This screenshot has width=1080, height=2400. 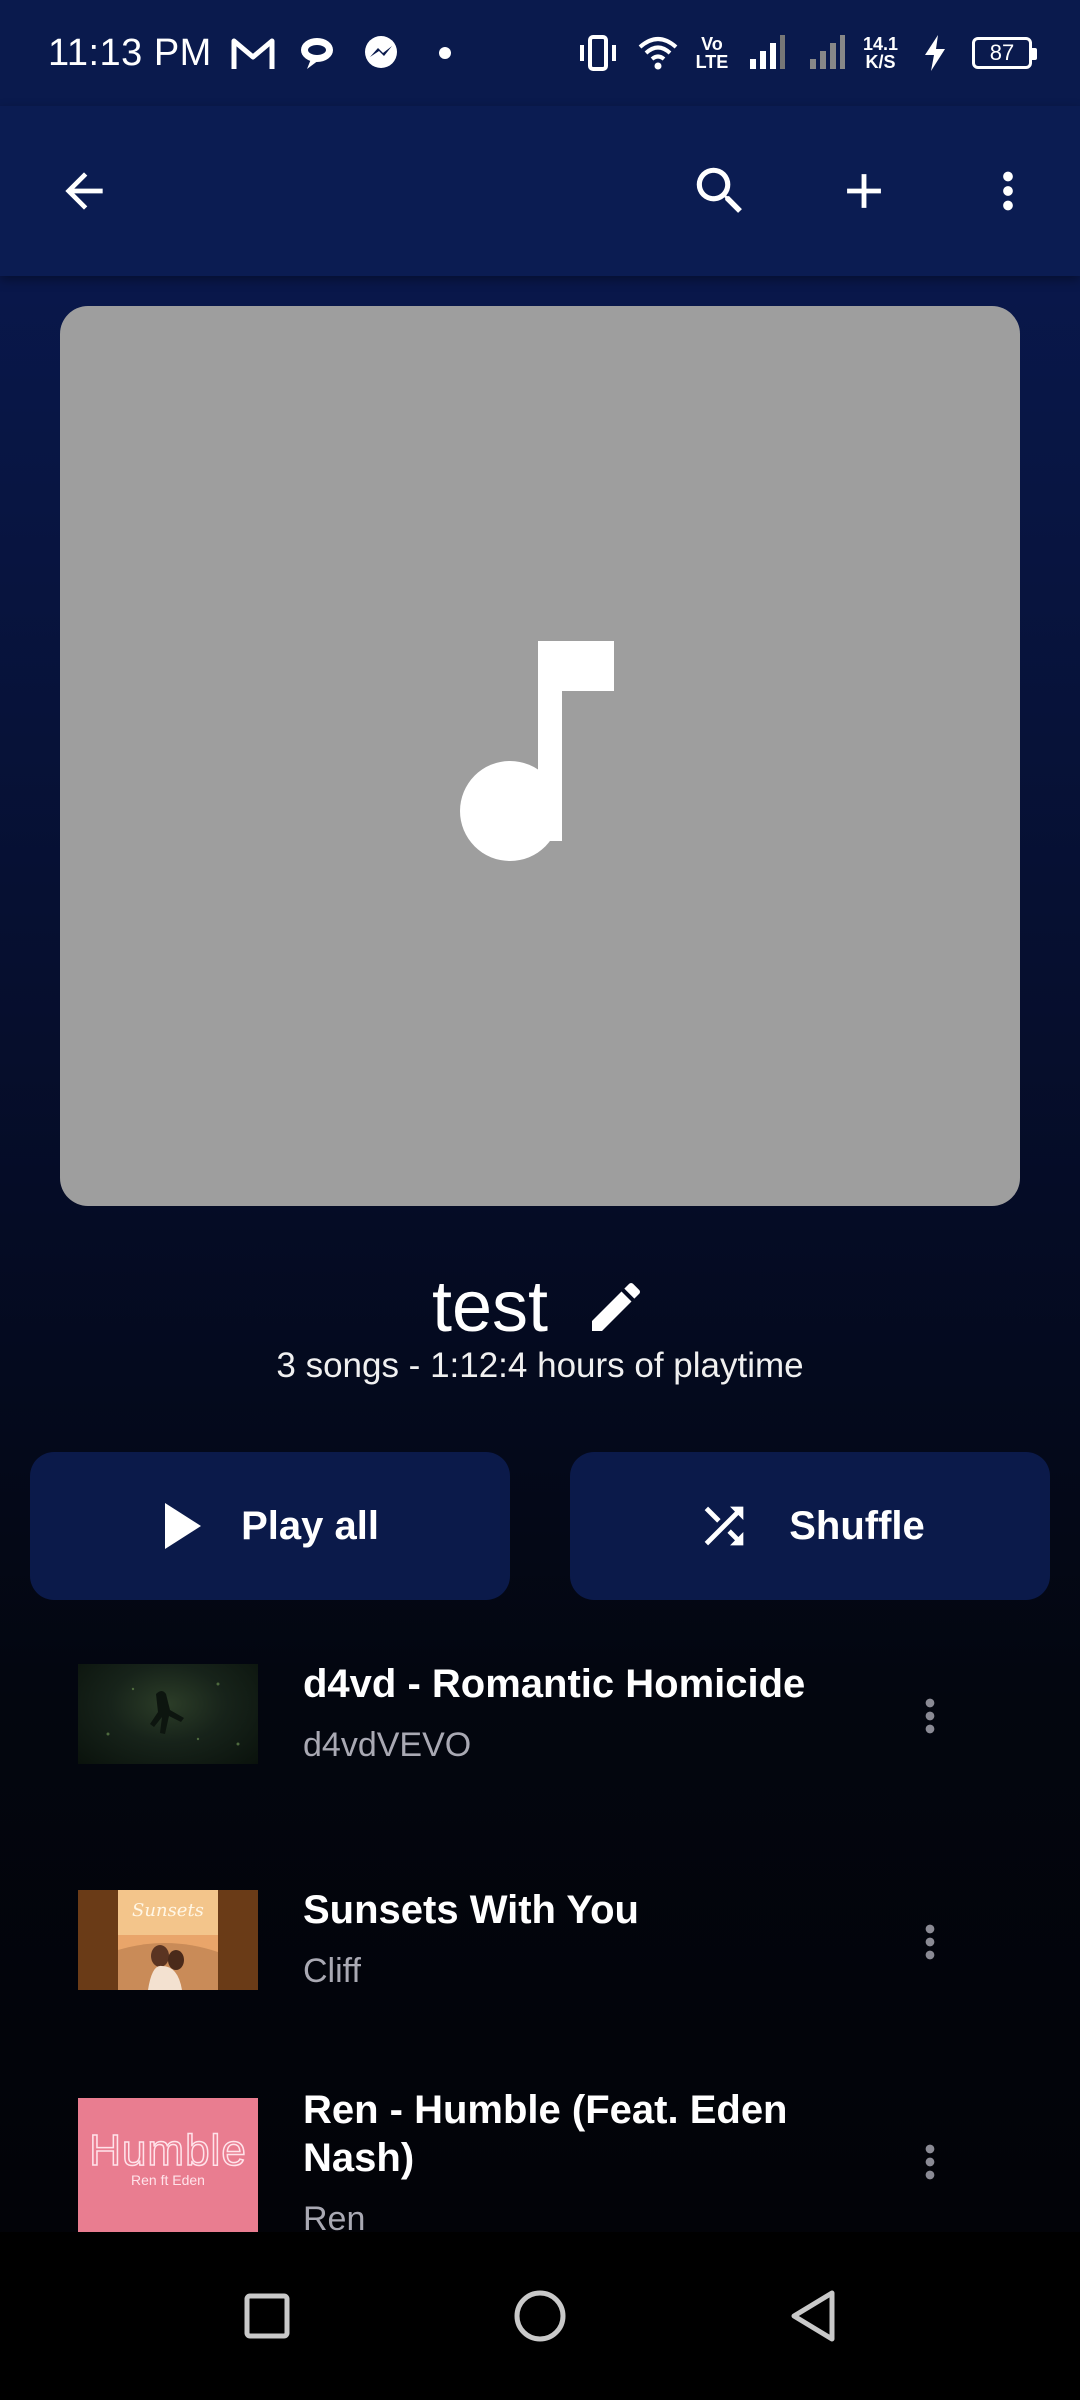 I want to click on song-item: Sunsets Sunsets With You Cliff, so click(x=540, y=1946).